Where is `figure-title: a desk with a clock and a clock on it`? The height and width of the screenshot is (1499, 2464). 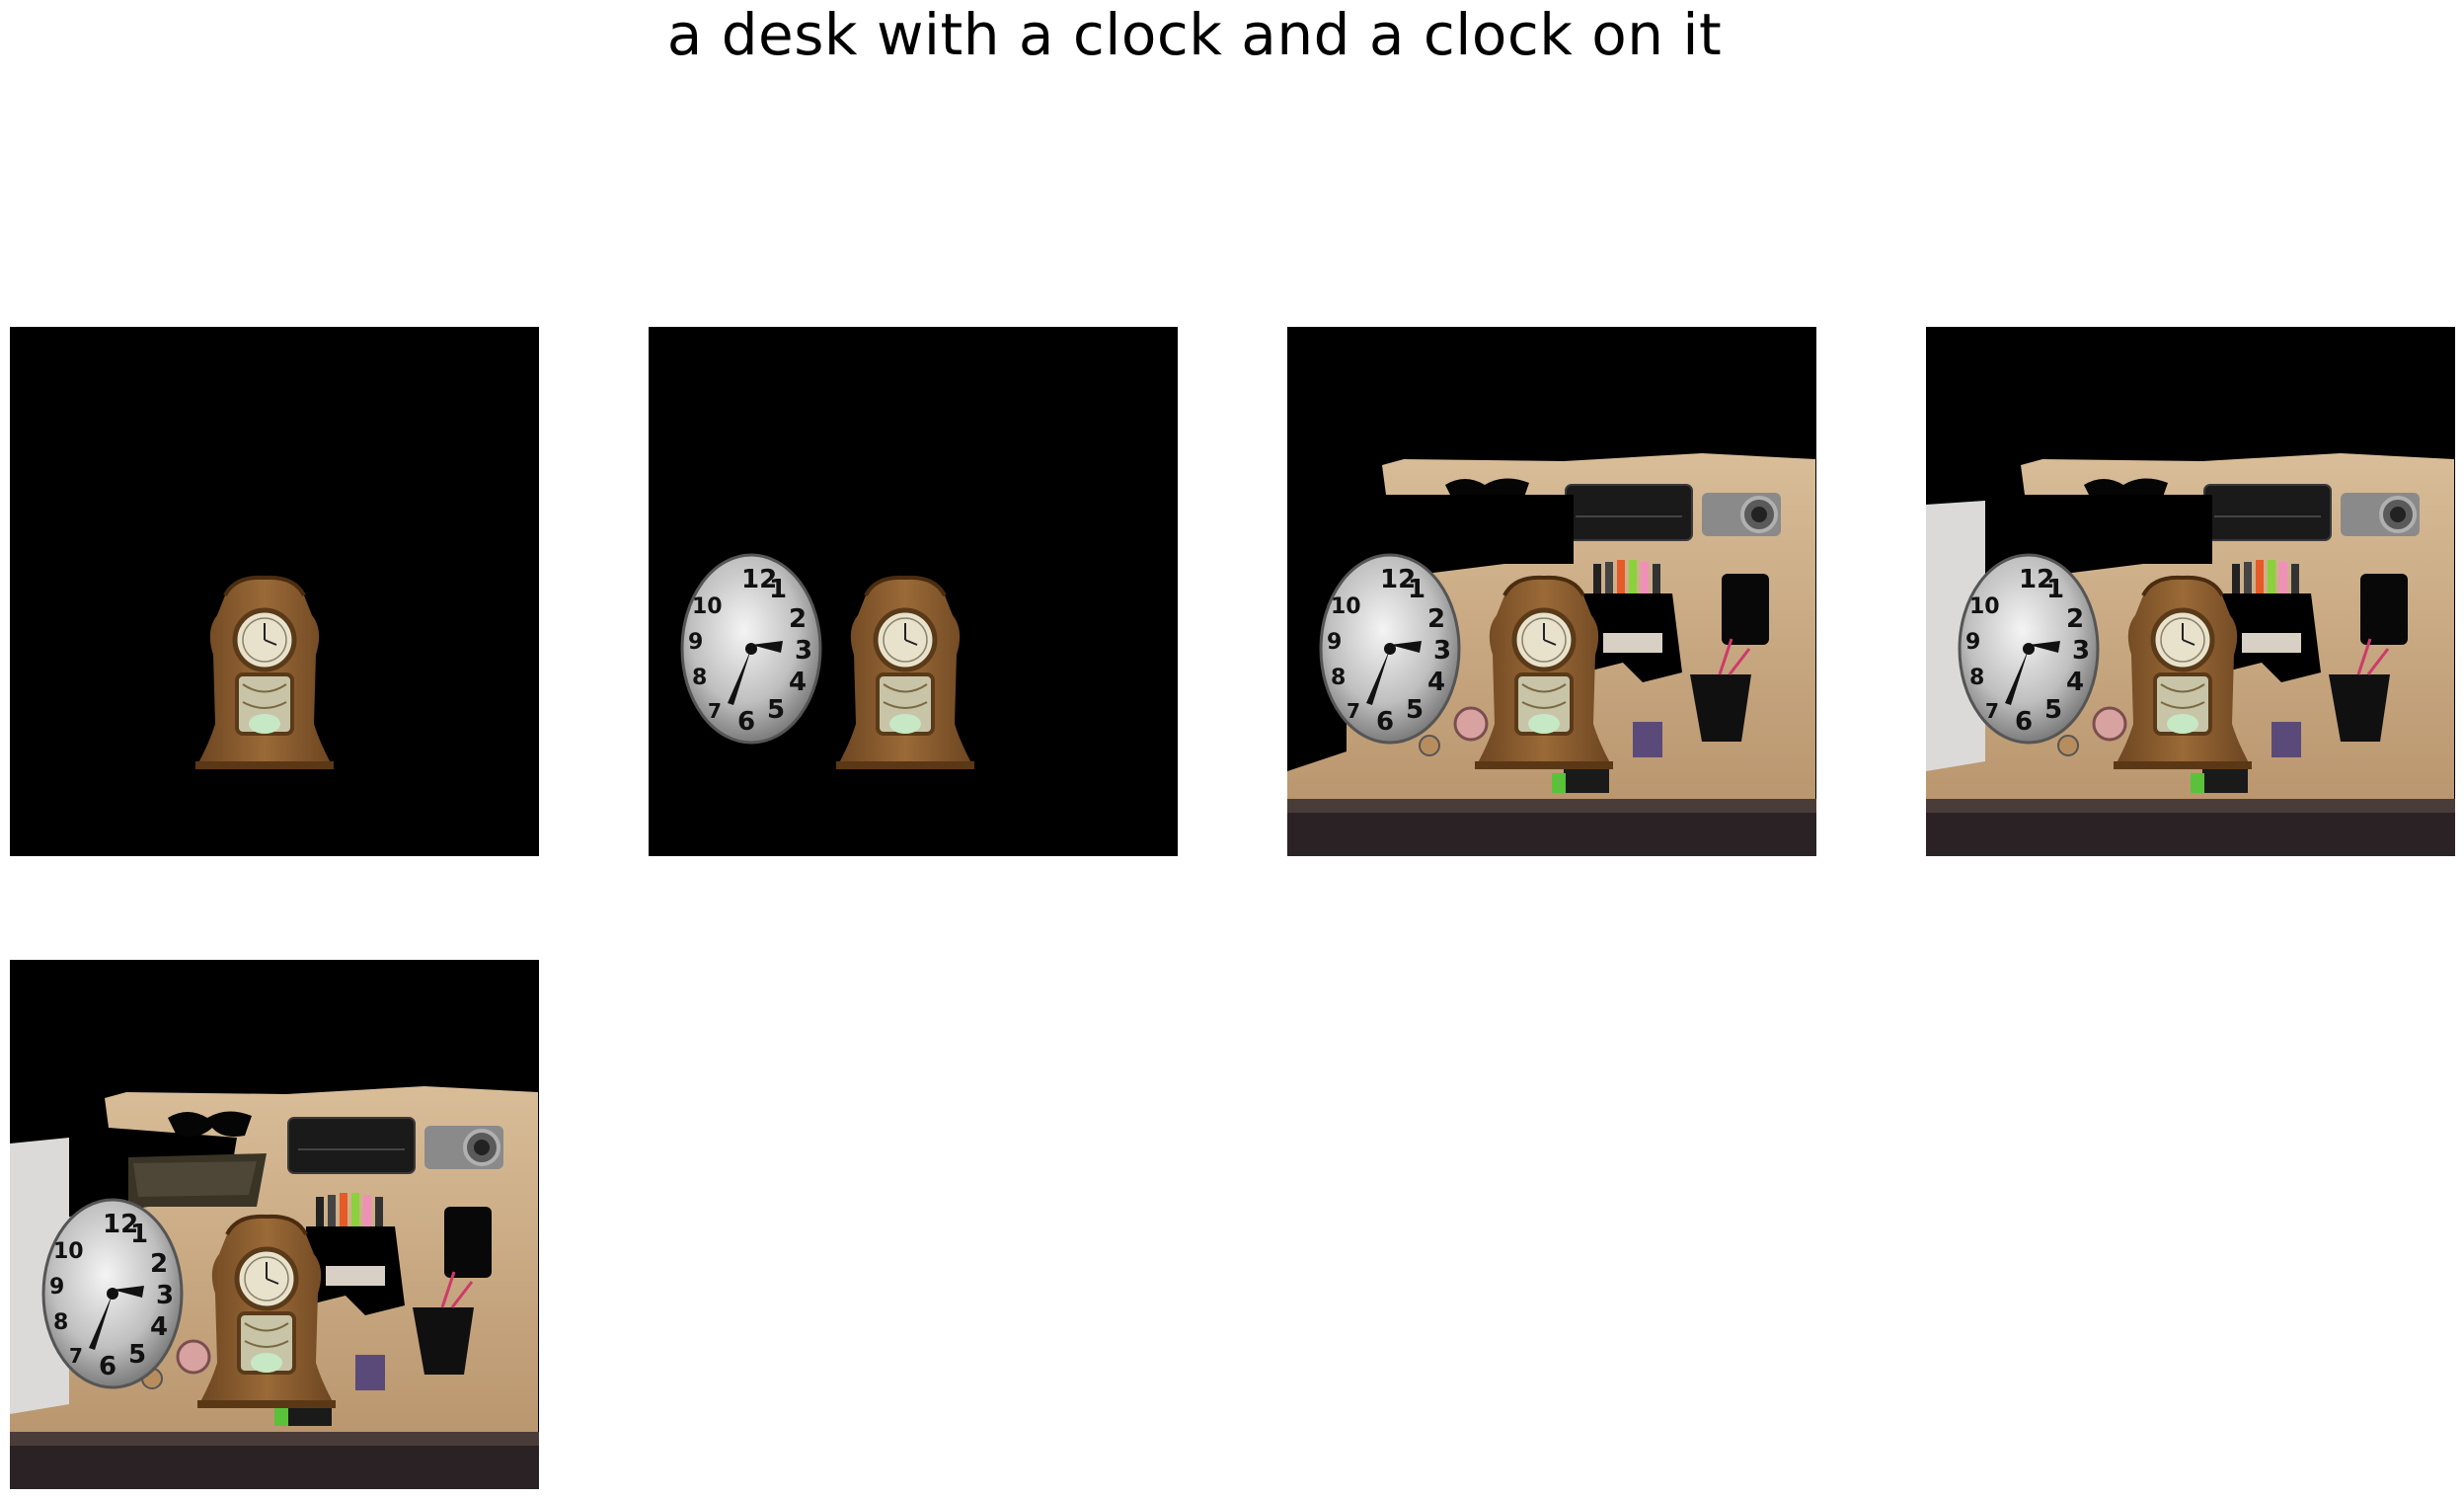 figure-title: a desk with a clock and a clock on it is located at coordinates (1194, 34).